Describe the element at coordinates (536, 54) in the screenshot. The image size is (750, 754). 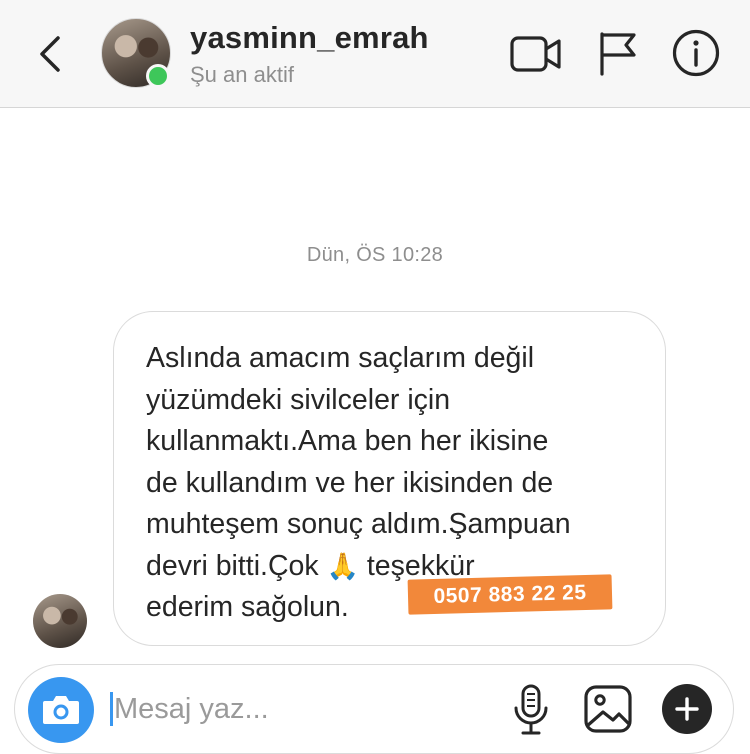
I see `video-call-icon` at that location.